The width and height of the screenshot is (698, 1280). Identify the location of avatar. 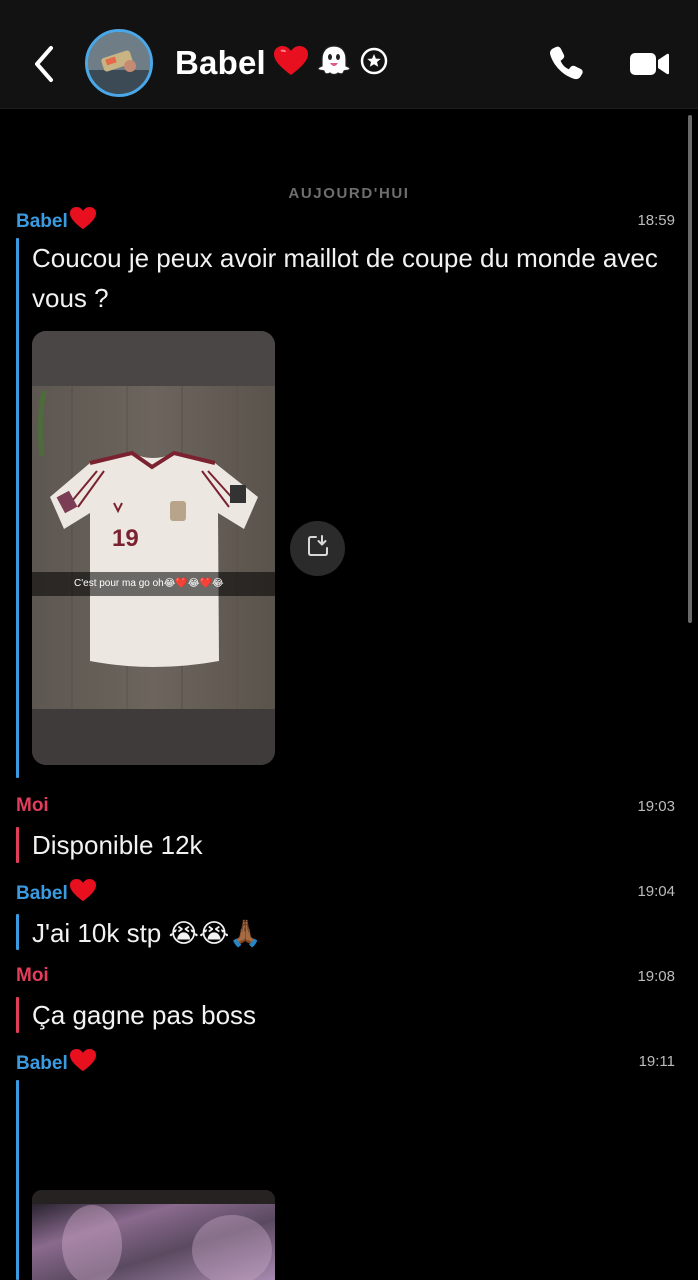
(119, 63).